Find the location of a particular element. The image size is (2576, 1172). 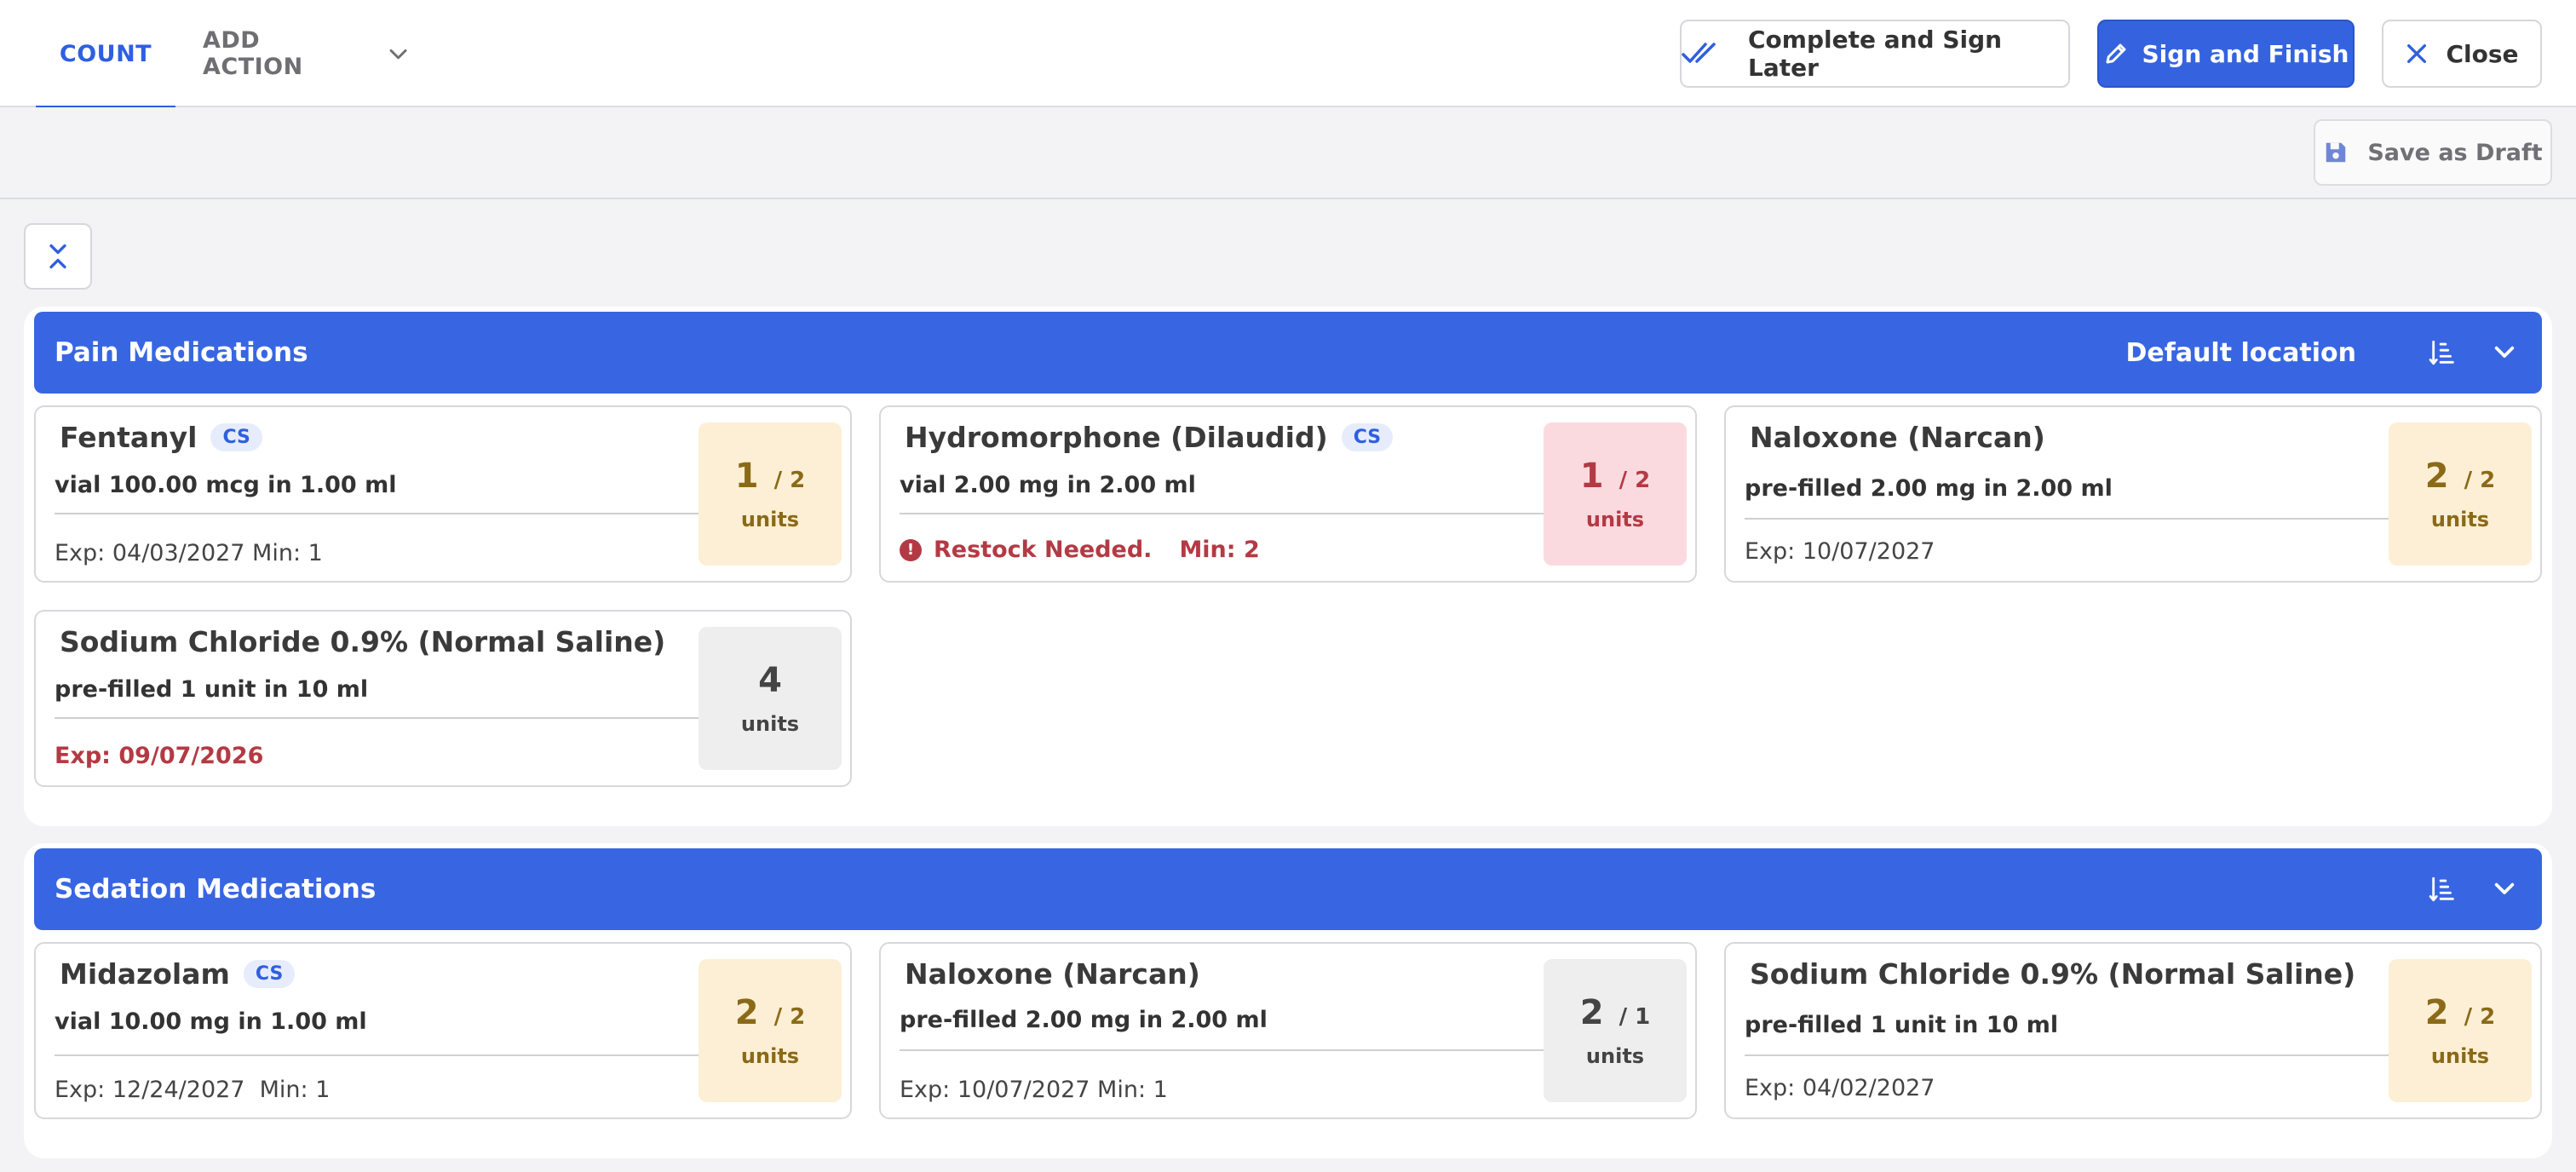

expiry-text: Exp: 10/07/2027 Min: 1 is located at coordinates (1034, 1090).